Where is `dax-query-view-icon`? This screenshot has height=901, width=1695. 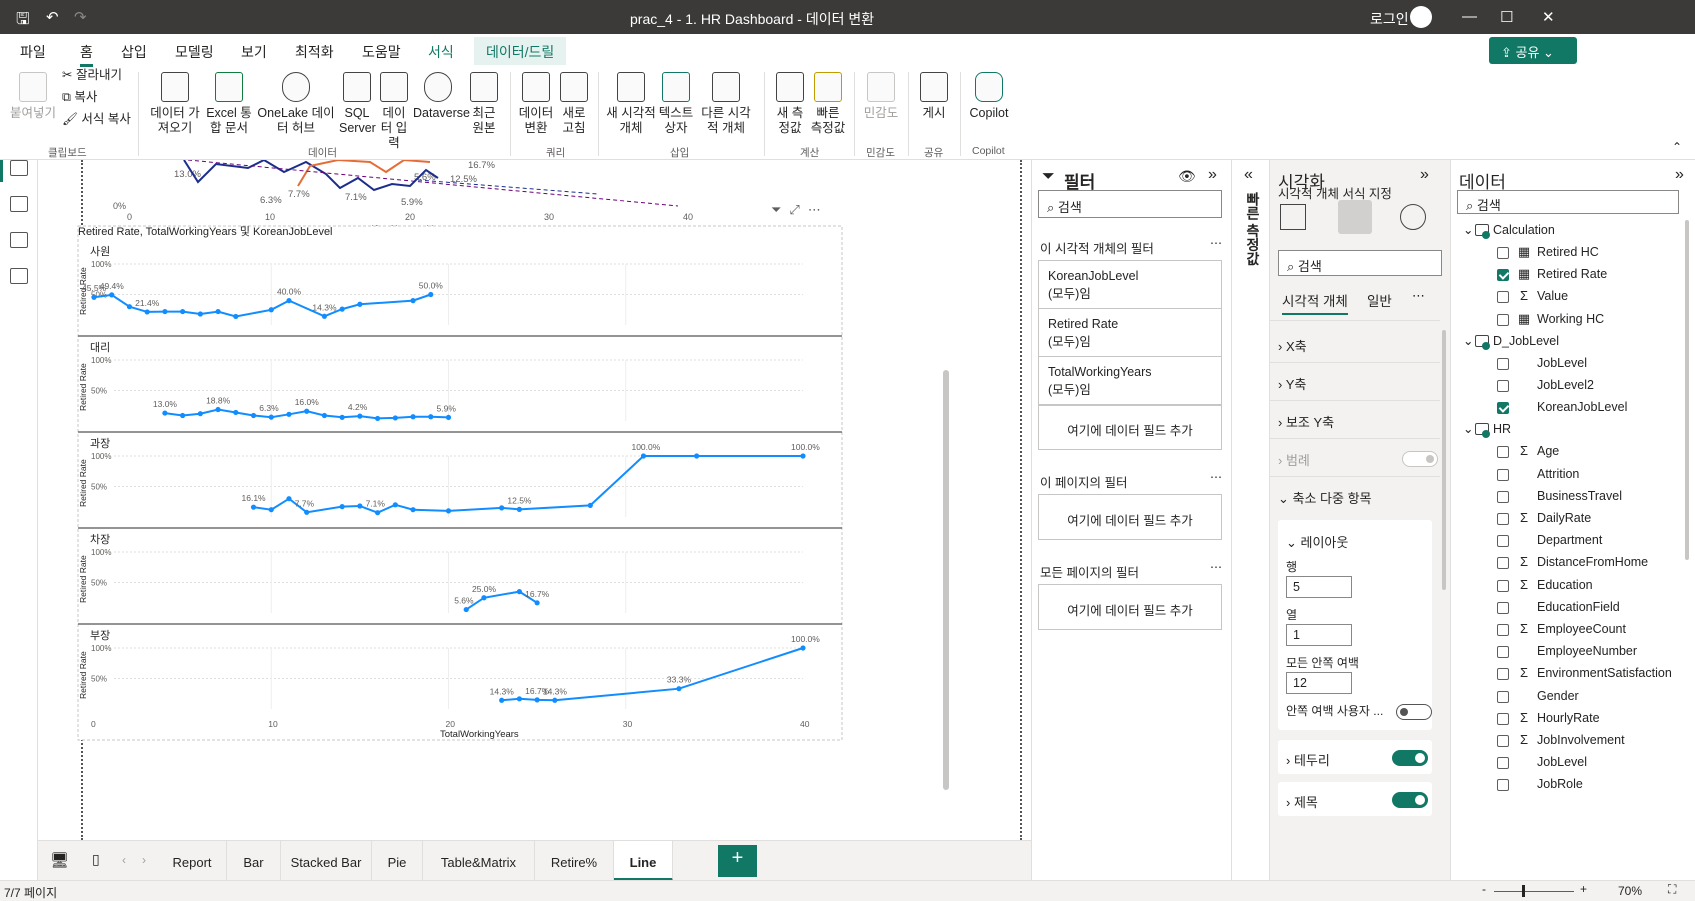
dax-query-view-icon is located at coordinates (19, 276).